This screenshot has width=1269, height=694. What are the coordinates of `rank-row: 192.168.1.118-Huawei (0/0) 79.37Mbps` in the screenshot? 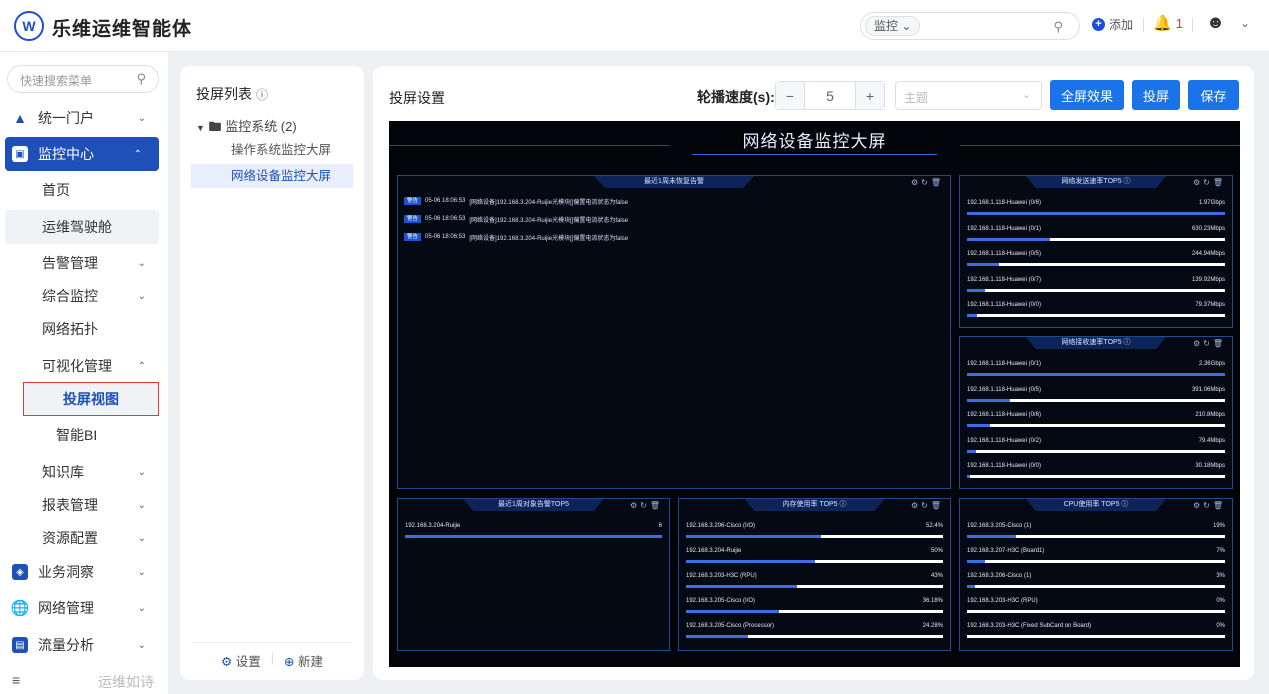 It's located at (1096, 314).